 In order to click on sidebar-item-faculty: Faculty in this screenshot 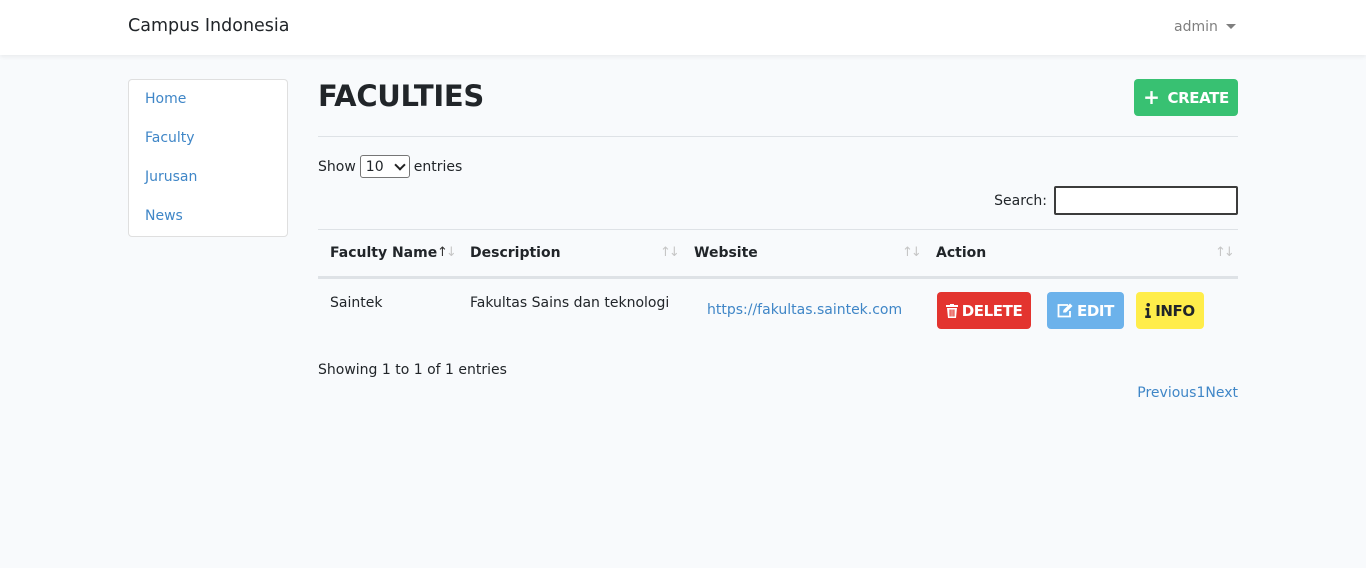, I will do `click(170, 138)`.